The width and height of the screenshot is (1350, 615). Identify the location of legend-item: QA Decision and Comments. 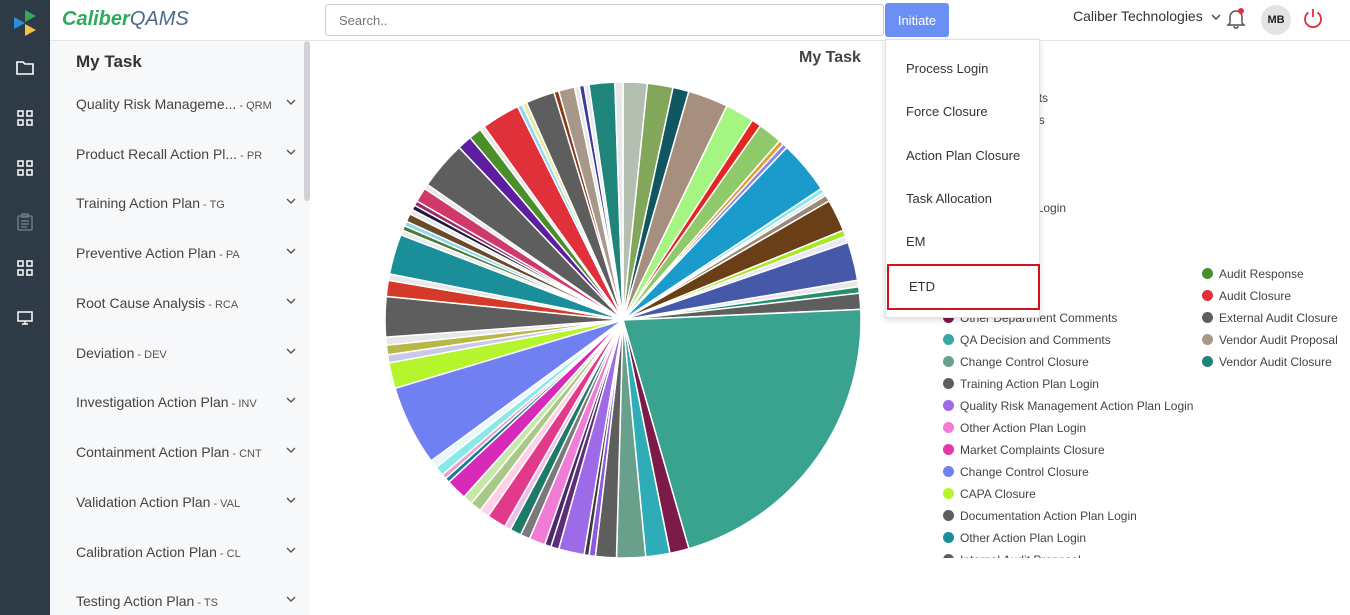
(1027, 340).